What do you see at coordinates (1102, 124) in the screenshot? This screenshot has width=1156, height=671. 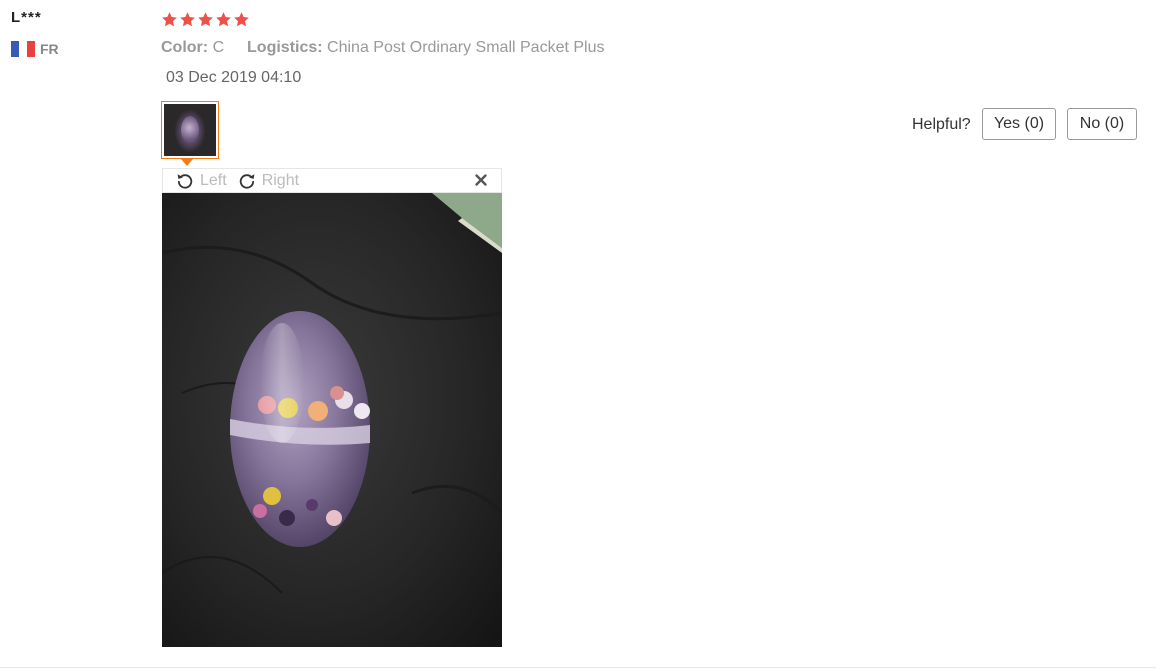 I see `helpful-no-button: No (0)` at bounding box center [1102, 124].